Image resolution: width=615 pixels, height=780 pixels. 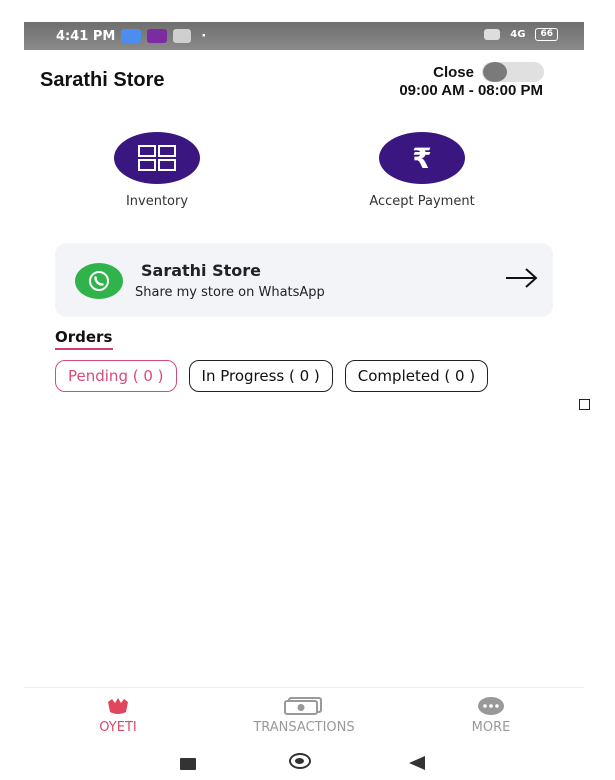 What do you see at coordinates (260, 376) in the screenshot?
I see `tab-in-progress: In Progress ( 0 )` at bounding box center [260, 376].